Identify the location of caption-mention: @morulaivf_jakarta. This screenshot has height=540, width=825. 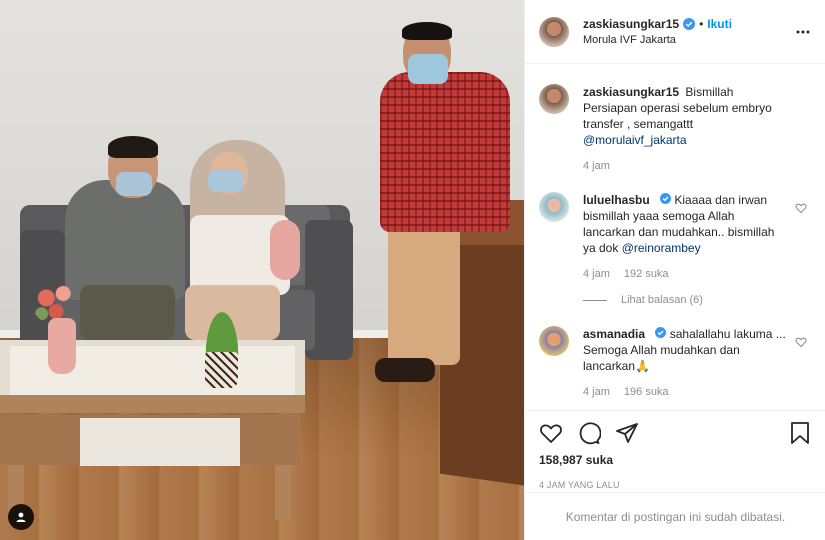
(635, 140).